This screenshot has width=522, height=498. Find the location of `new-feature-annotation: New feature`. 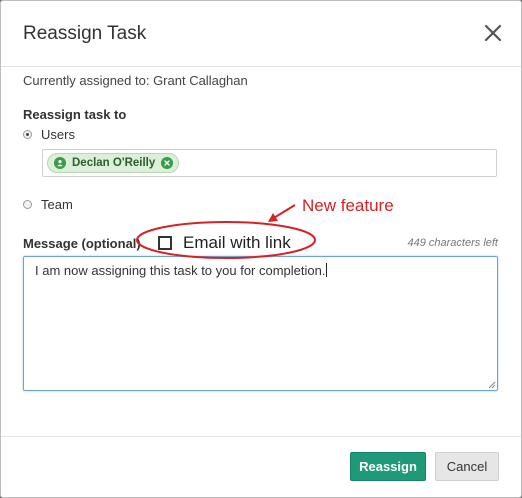

new-feature-annotation: New feature is located at coordinates (348, 205).